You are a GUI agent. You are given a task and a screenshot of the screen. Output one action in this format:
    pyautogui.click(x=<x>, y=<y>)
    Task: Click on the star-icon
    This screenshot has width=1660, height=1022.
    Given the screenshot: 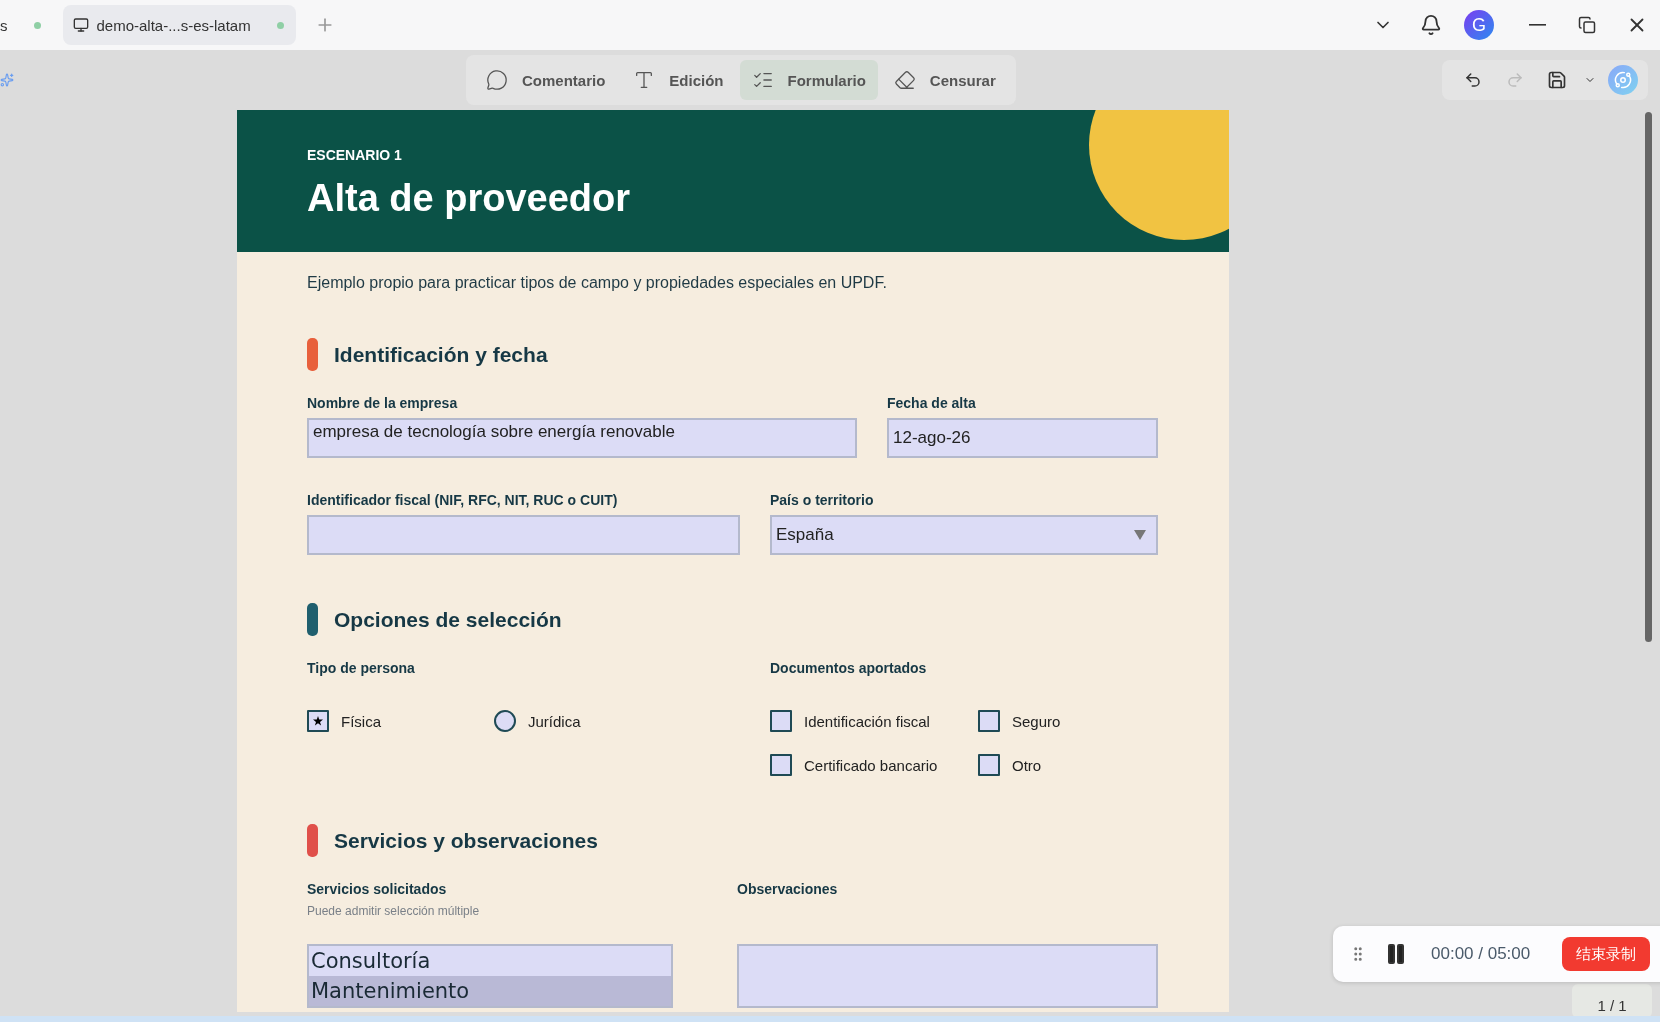 What is the action you would take?
    pyautogui.click(x=318, y=721)
    